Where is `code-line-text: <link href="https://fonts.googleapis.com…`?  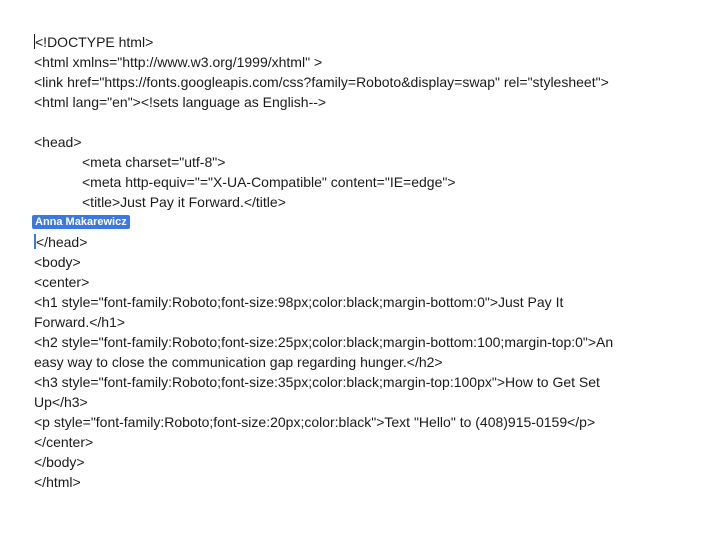
code-line-text: <link href="https://fonts.googleapis.com… is located at coordinates (321, 82).